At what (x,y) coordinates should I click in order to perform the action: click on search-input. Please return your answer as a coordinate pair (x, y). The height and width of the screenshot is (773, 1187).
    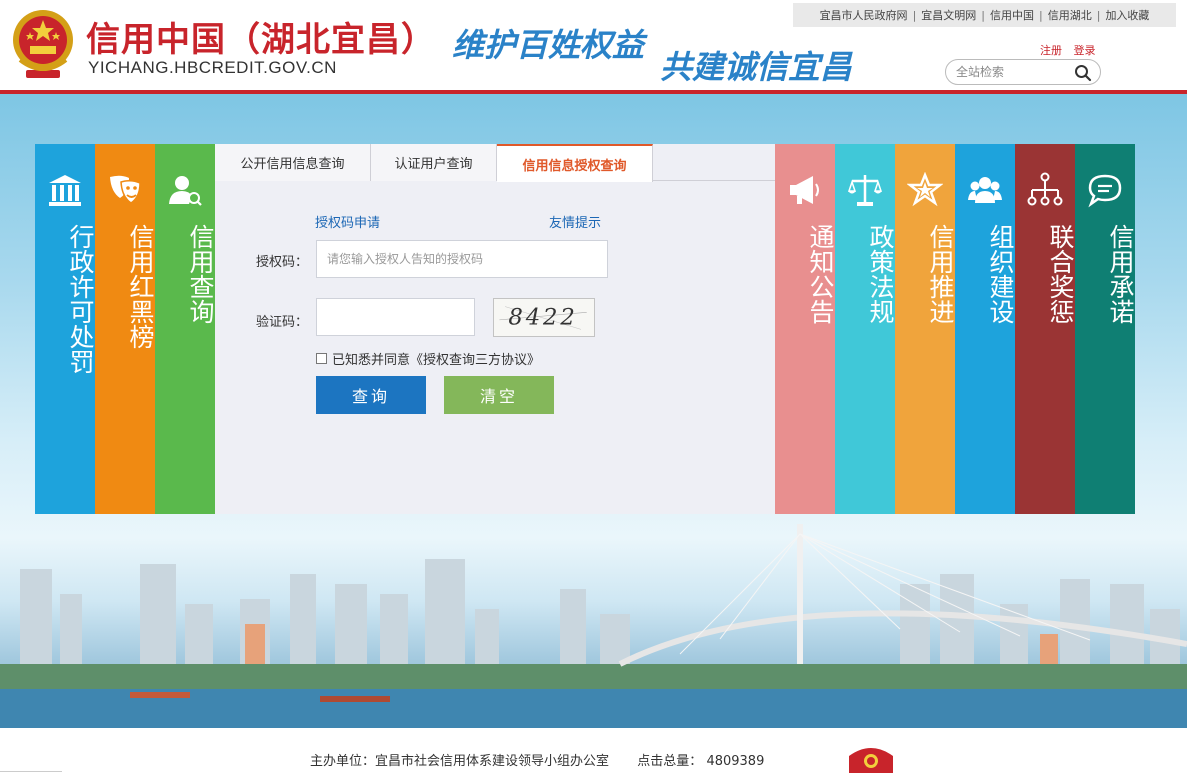
    Looking at the image, I should click on (1015, 72).